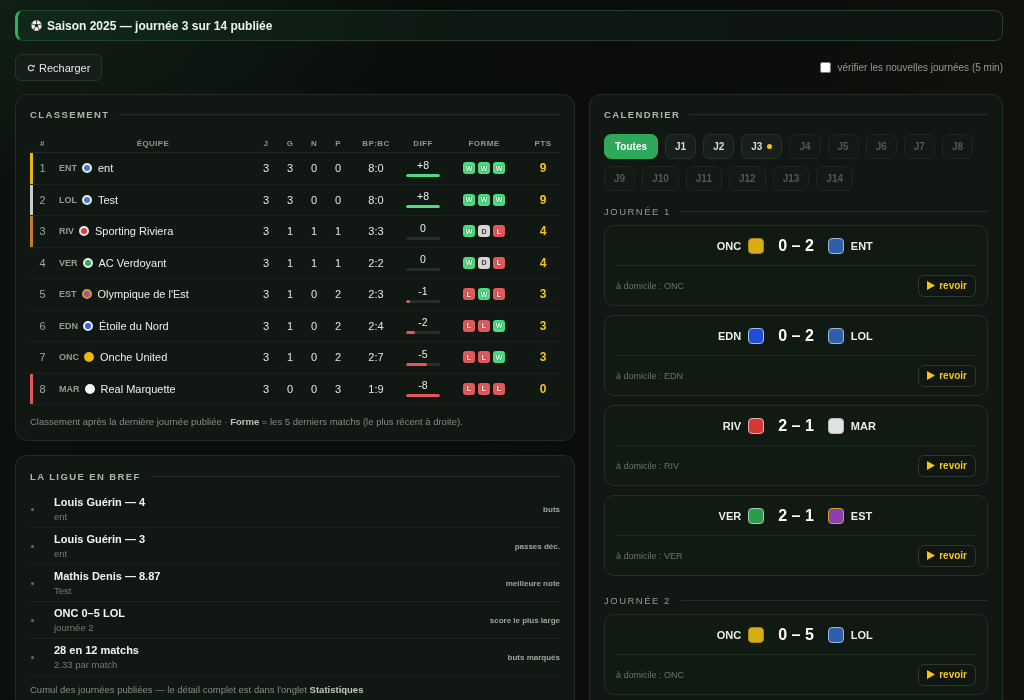 The image size is (1024, 700). Describe the element at coordinates (376, 199) in the screenshot. I see `goals-cell-text: 8:0` at that location.